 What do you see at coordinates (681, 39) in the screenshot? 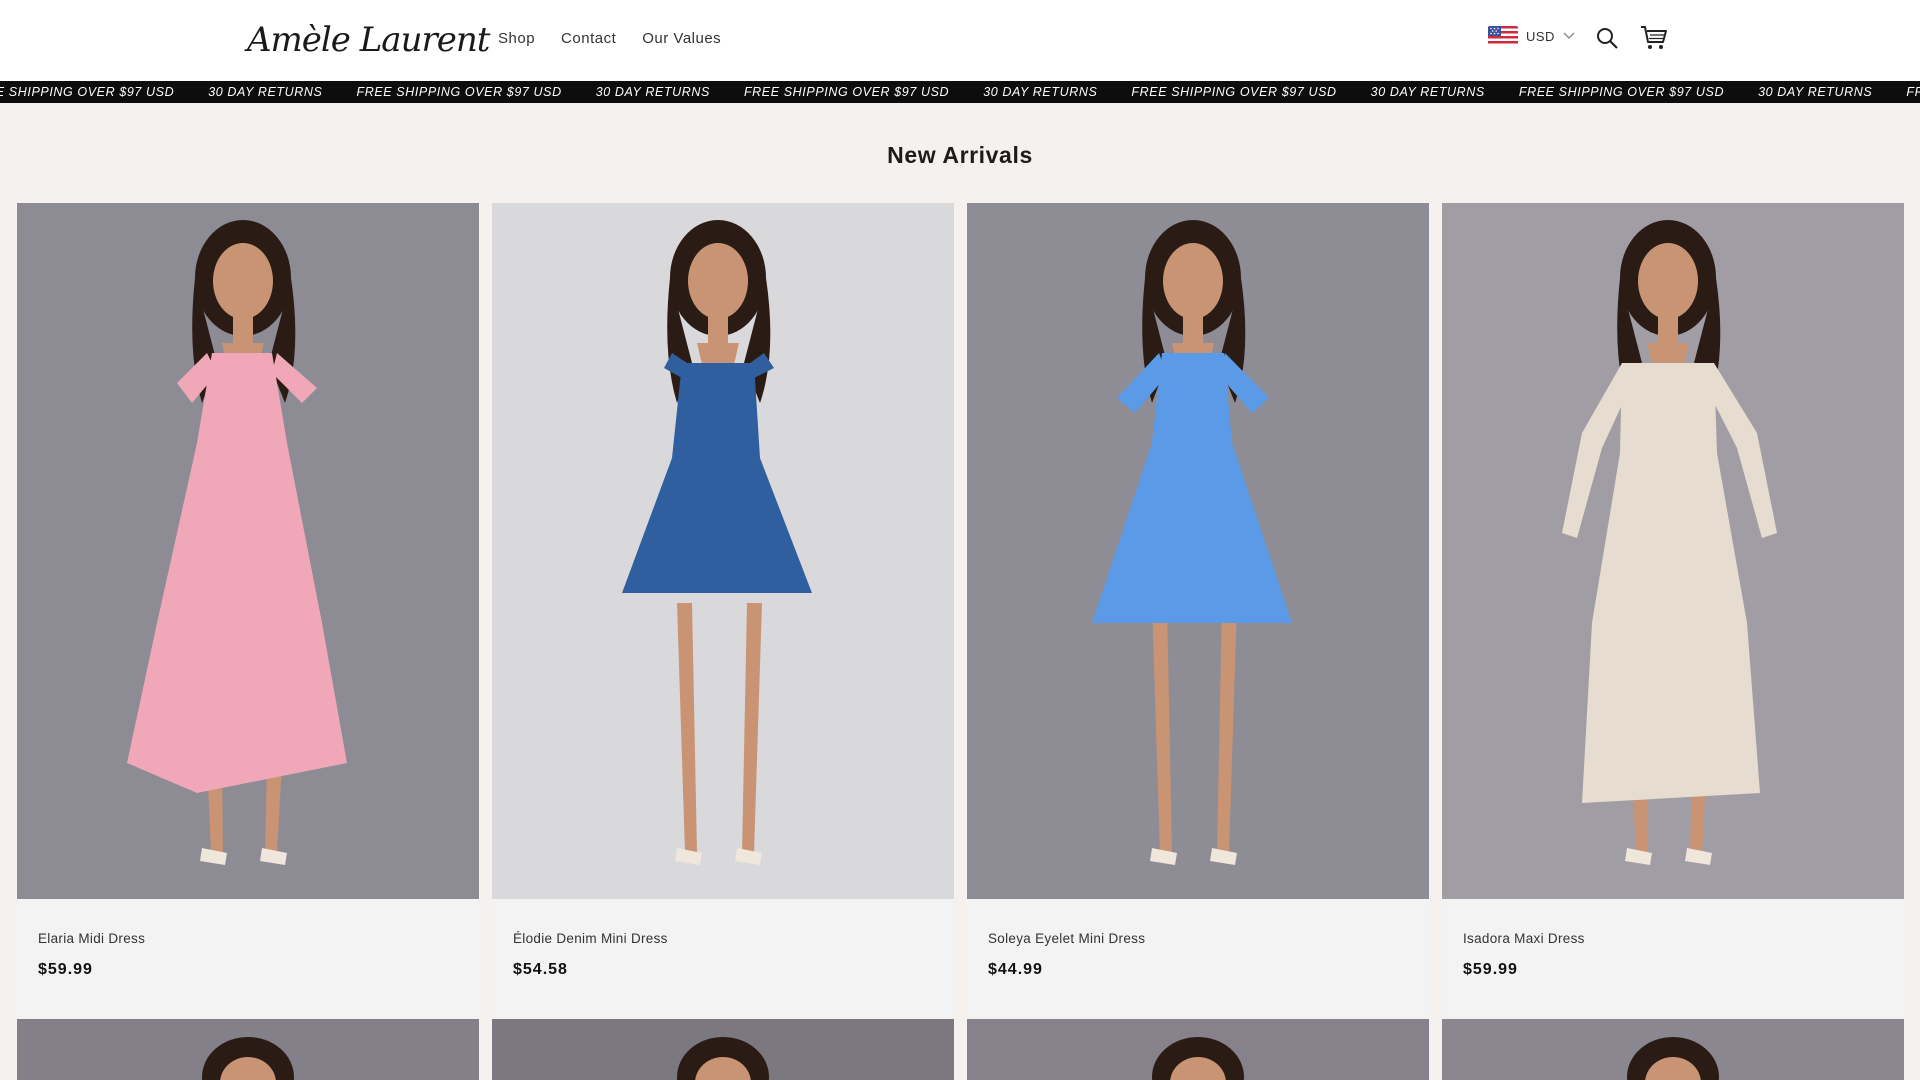
I see `nav-item-our-values: Our Values` at bounding box center [681, 39].